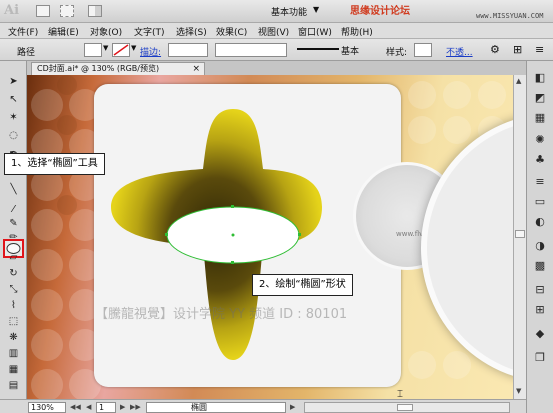 The width and height of the screenshot is (553, 413). Describe the element at coordinates (289, 11) in the screenshot. I see `workspace-switcher: 基本功能` at that location.